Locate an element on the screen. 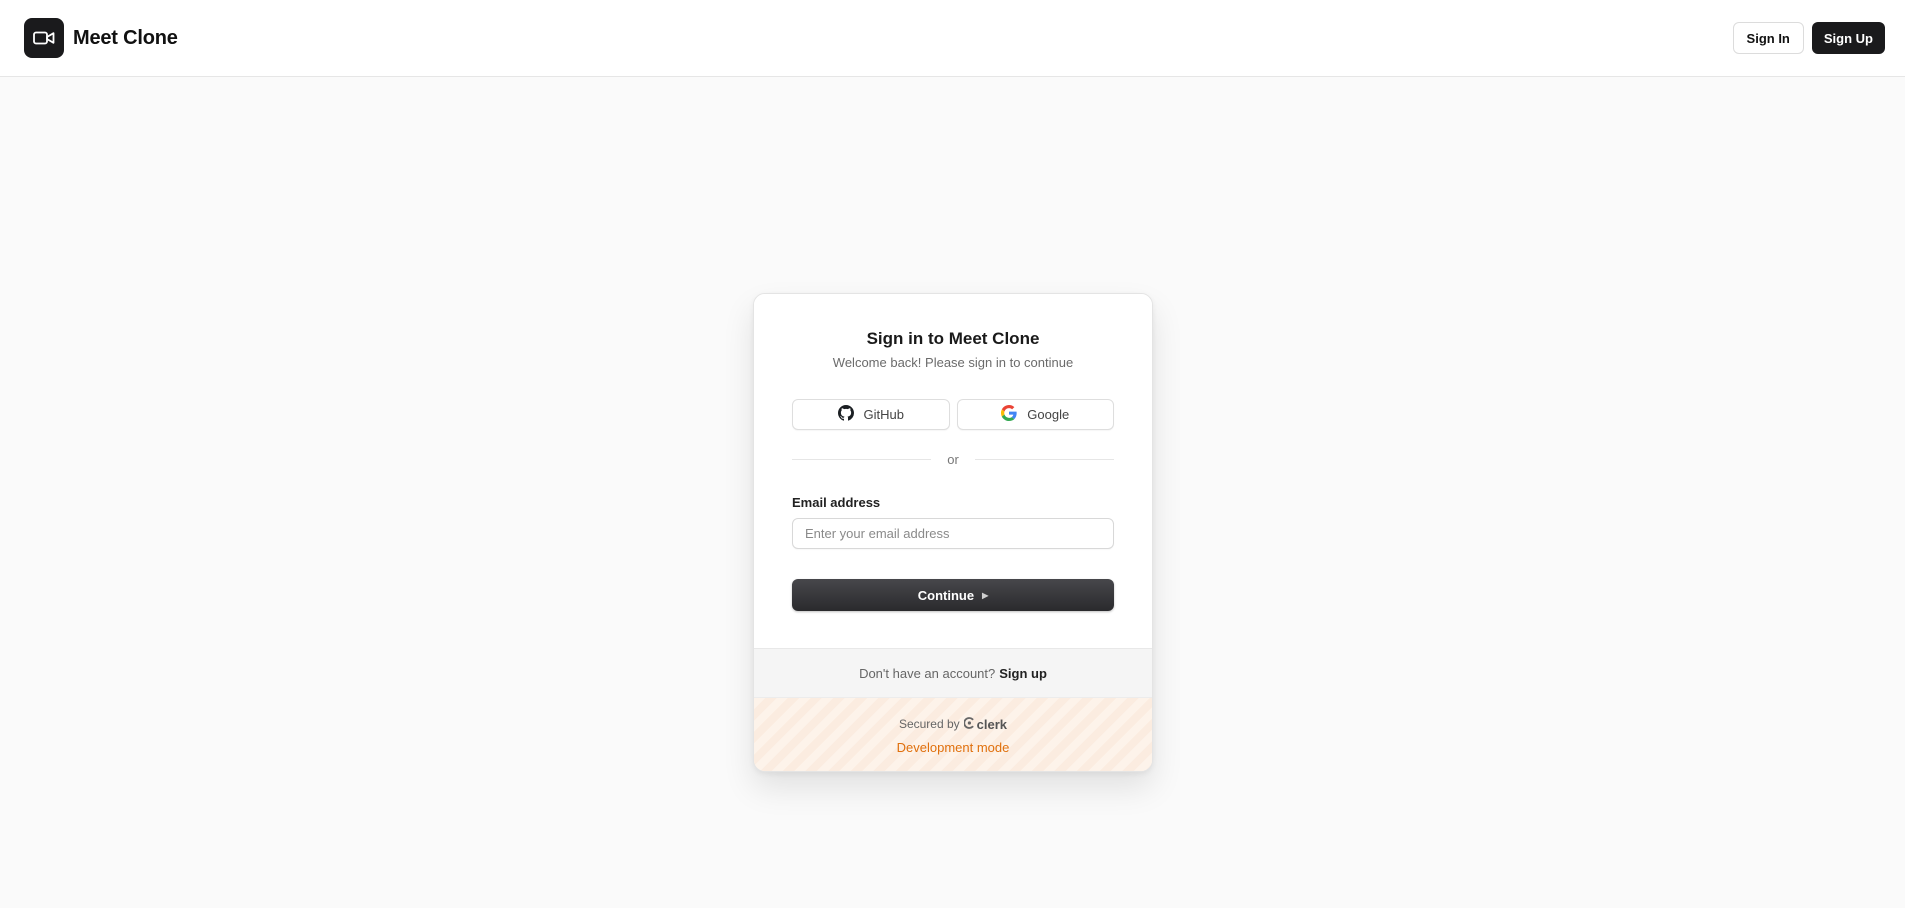 Image resolution: width=1905 pixels, height=908 pixels. email-label: Email address is located at coordinates (836, 502).